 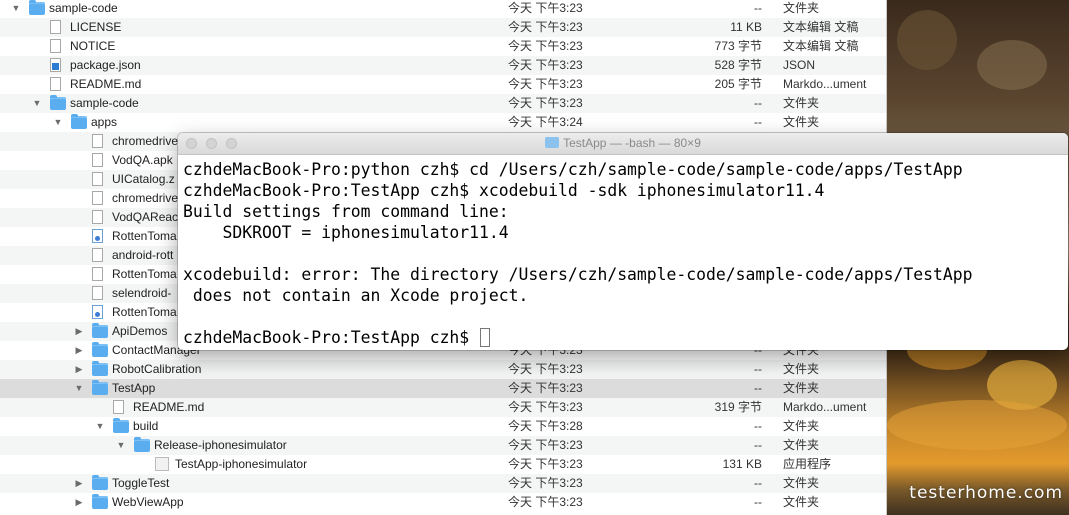 I want to click on file-kind: Markdo...ument, so click(x=825, y=84).